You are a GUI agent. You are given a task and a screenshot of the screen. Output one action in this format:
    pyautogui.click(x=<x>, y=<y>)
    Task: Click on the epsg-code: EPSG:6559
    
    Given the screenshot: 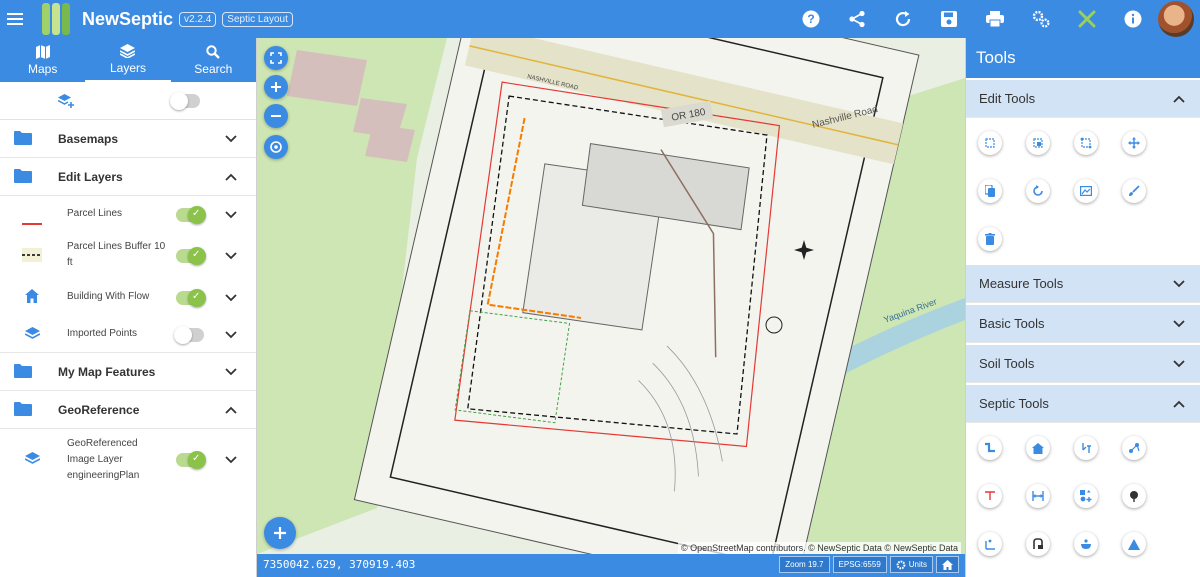 What is the action you would take?
    pyautogui.click(x=859, y=564)
    